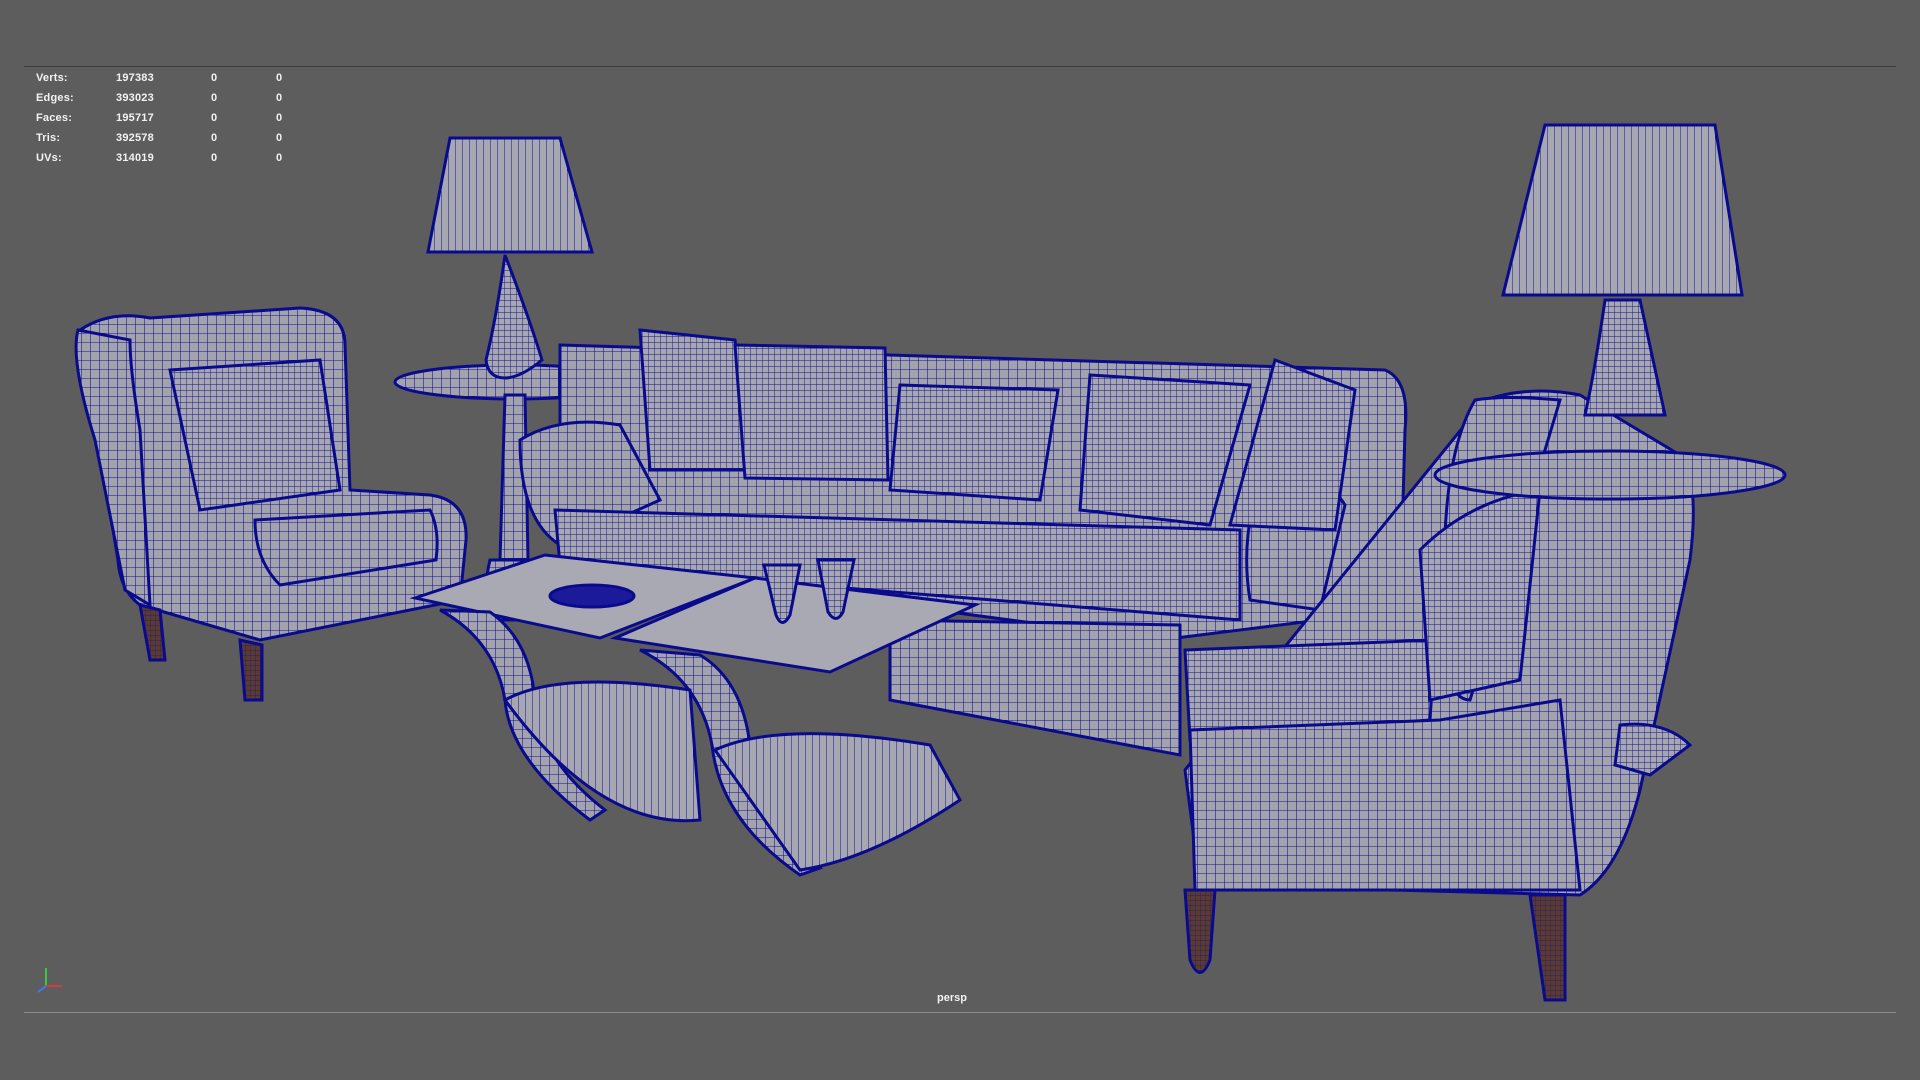 The height and width of the screenshot is (1080, 1920). Describe the element at coordinates (510, 258) in the screenshot. I see `left-lamp` at that location.